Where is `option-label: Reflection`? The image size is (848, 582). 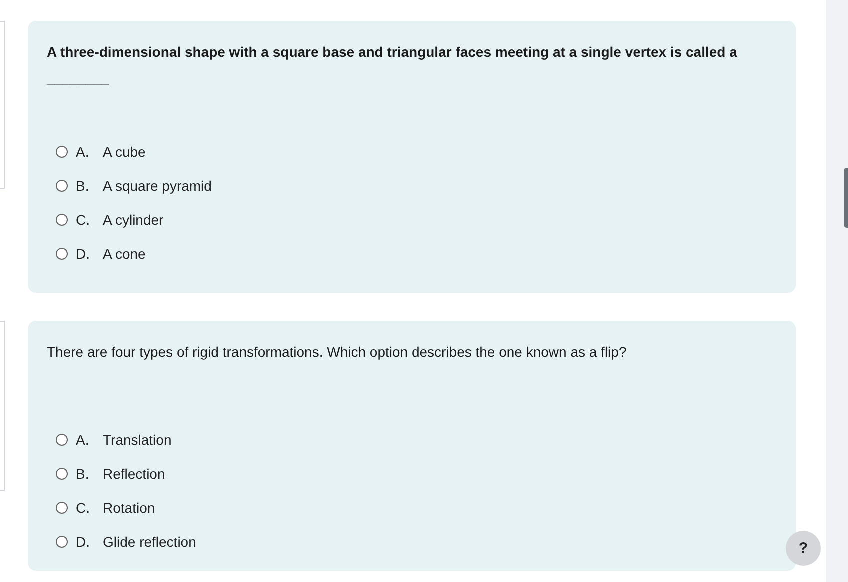 option-label: Reflection is located at coordinates (134, 474).